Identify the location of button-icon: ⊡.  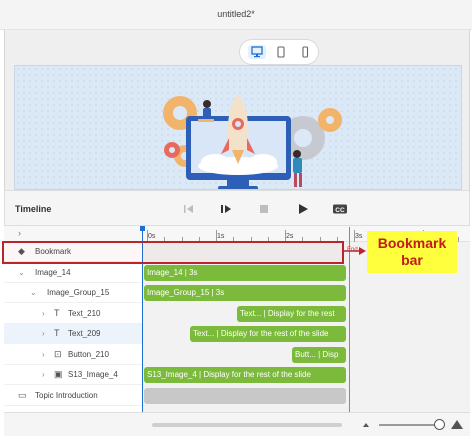
(58, 353).